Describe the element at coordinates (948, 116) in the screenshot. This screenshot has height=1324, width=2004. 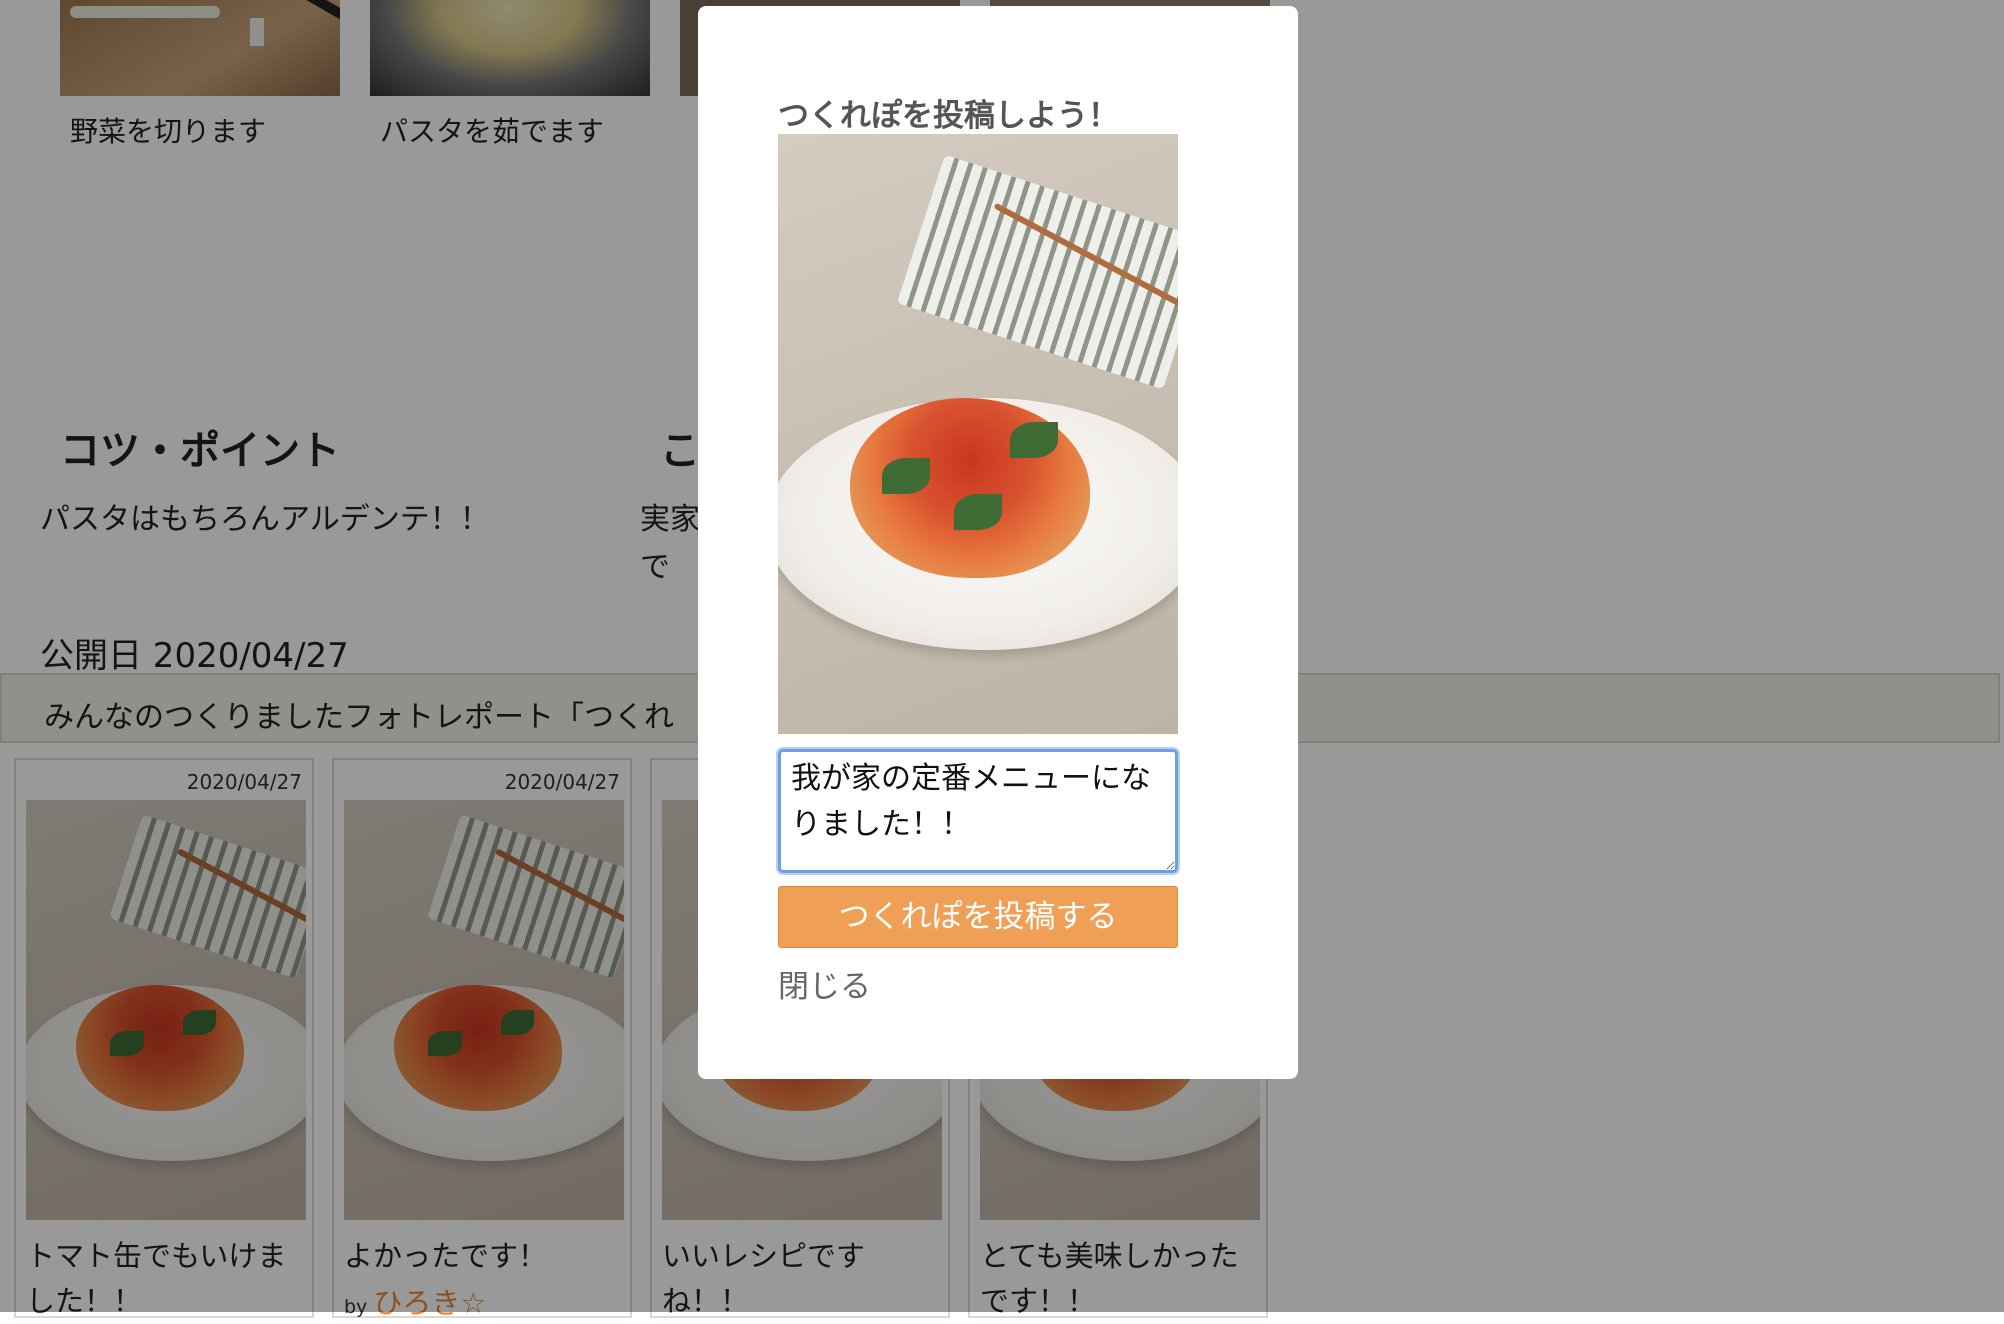
I see `modal-title: つくれぽを投稿しよう！` at that location.